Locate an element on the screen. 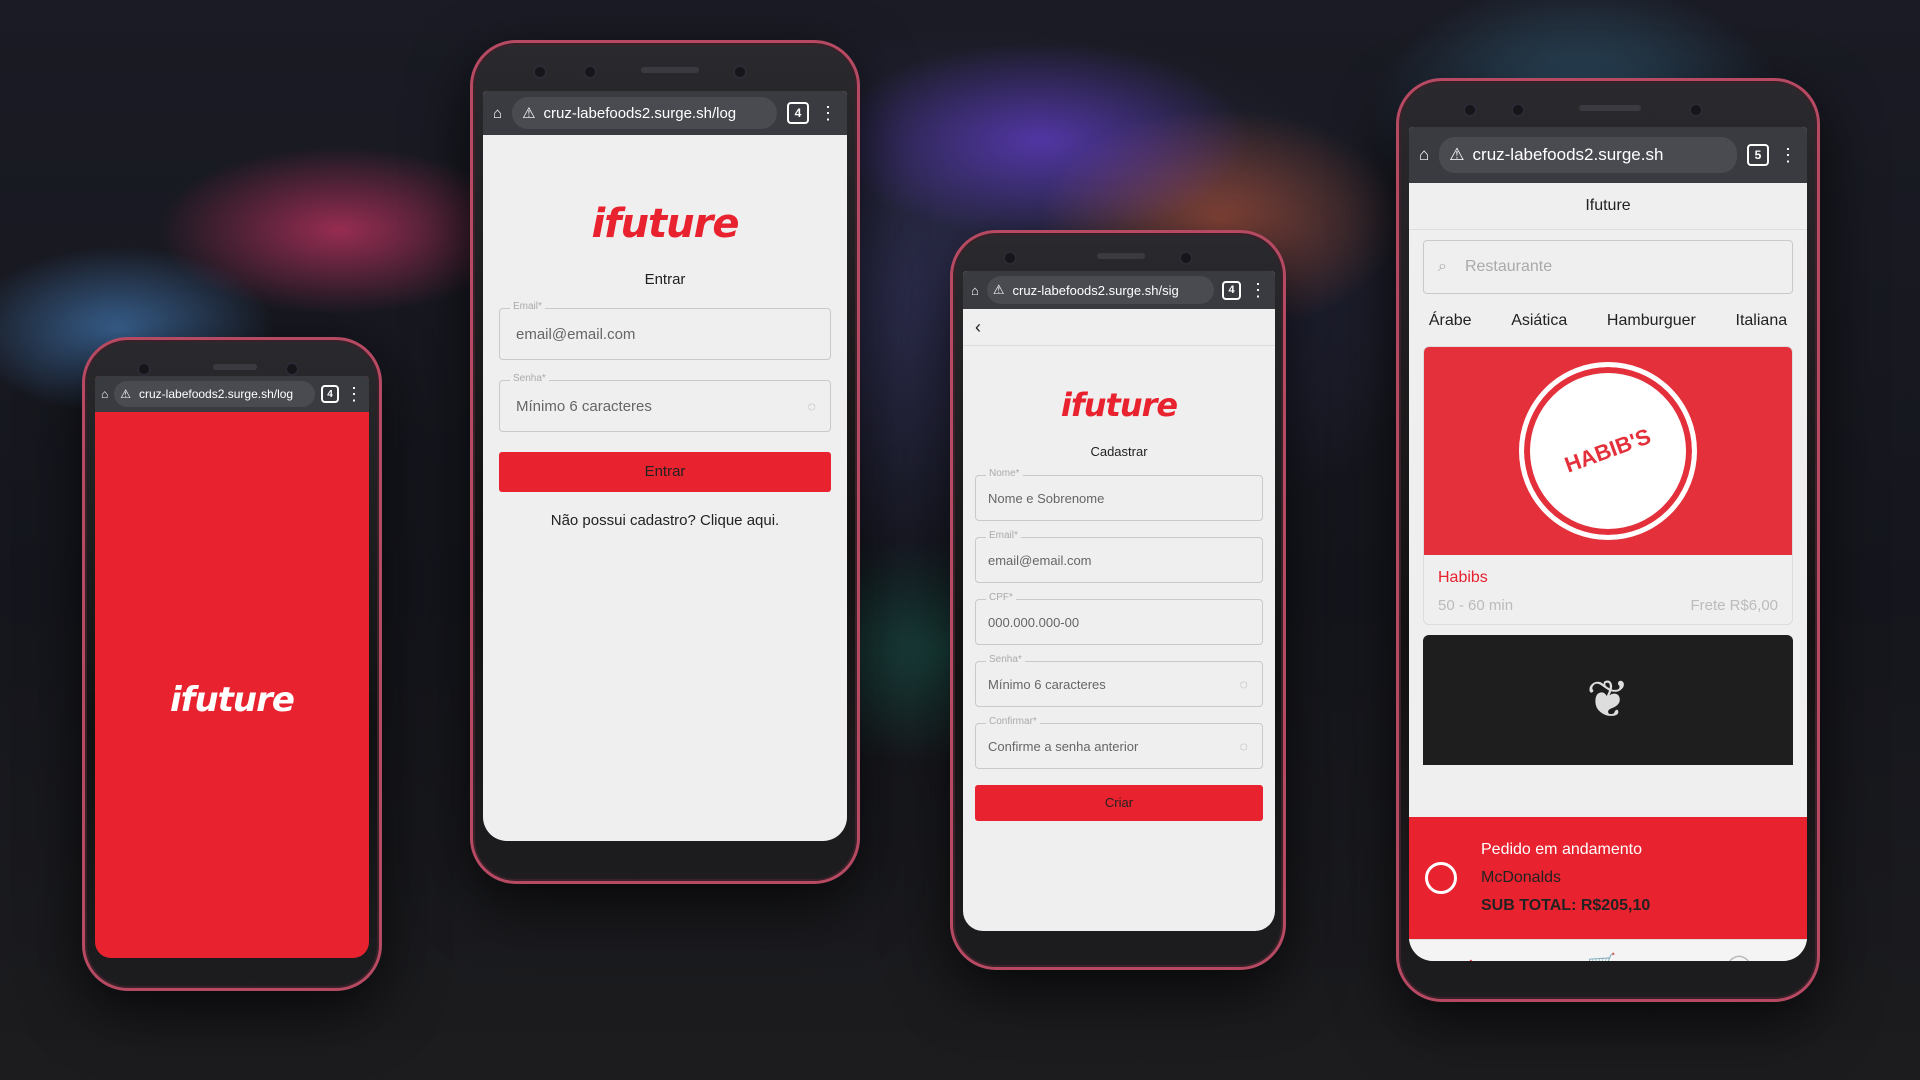  confirm-placeholder: Confirme a senha anterior is located at coordinates (1063, 746).